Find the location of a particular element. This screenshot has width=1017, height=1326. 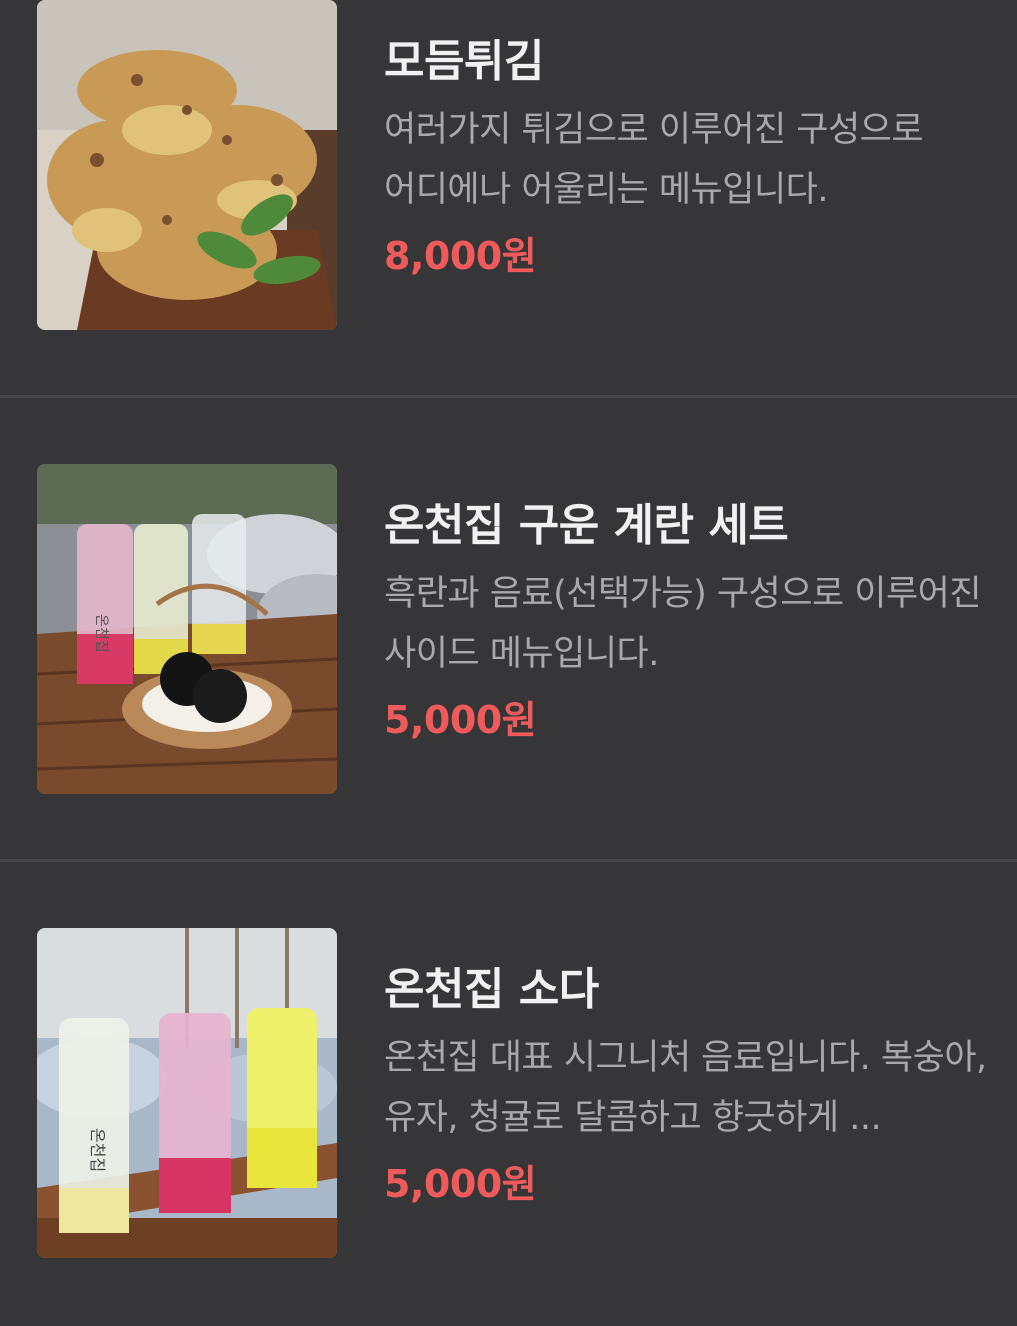

menu-item-name: 모듬튀김 is located at coordinates (464, 61).